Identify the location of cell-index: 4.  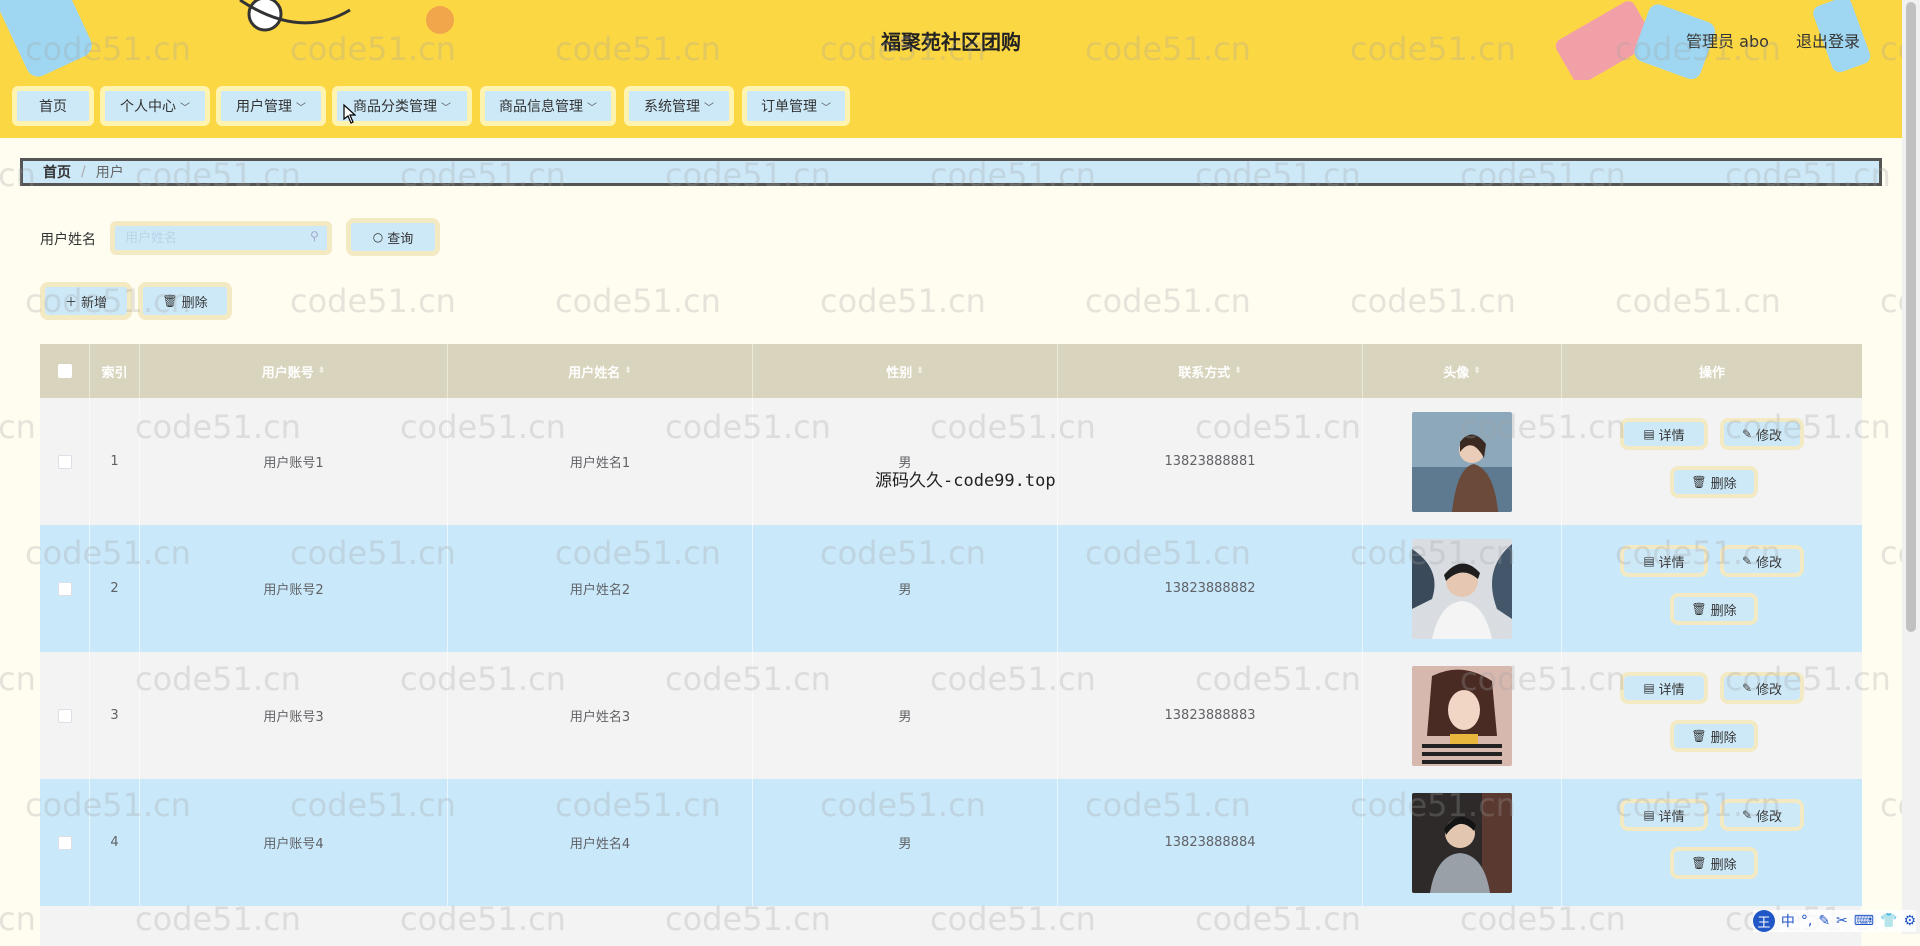
(115, 842).